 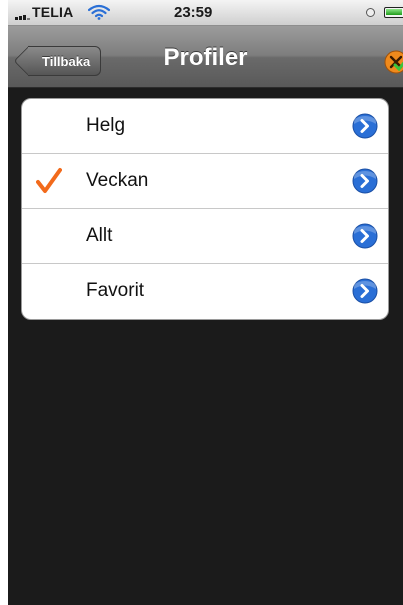 What do you see at coordinates (393, 62) in the screenshot?
I see `app-badge-icon` at bounding box center [393, 62].